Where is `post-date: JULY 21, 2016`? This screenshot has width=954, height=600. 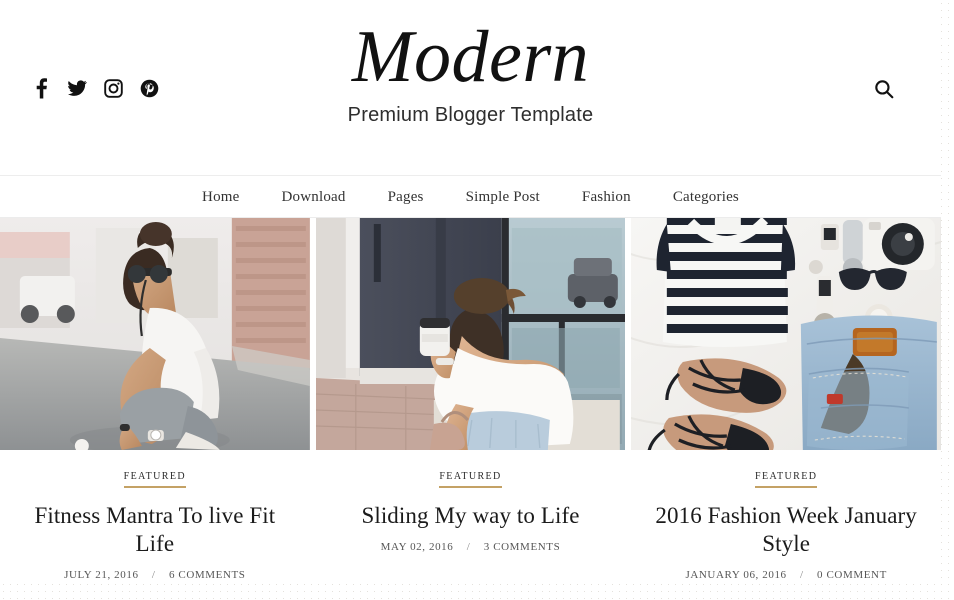
post-date: JULY 21, 2016 is located at coordinates (101, 575).